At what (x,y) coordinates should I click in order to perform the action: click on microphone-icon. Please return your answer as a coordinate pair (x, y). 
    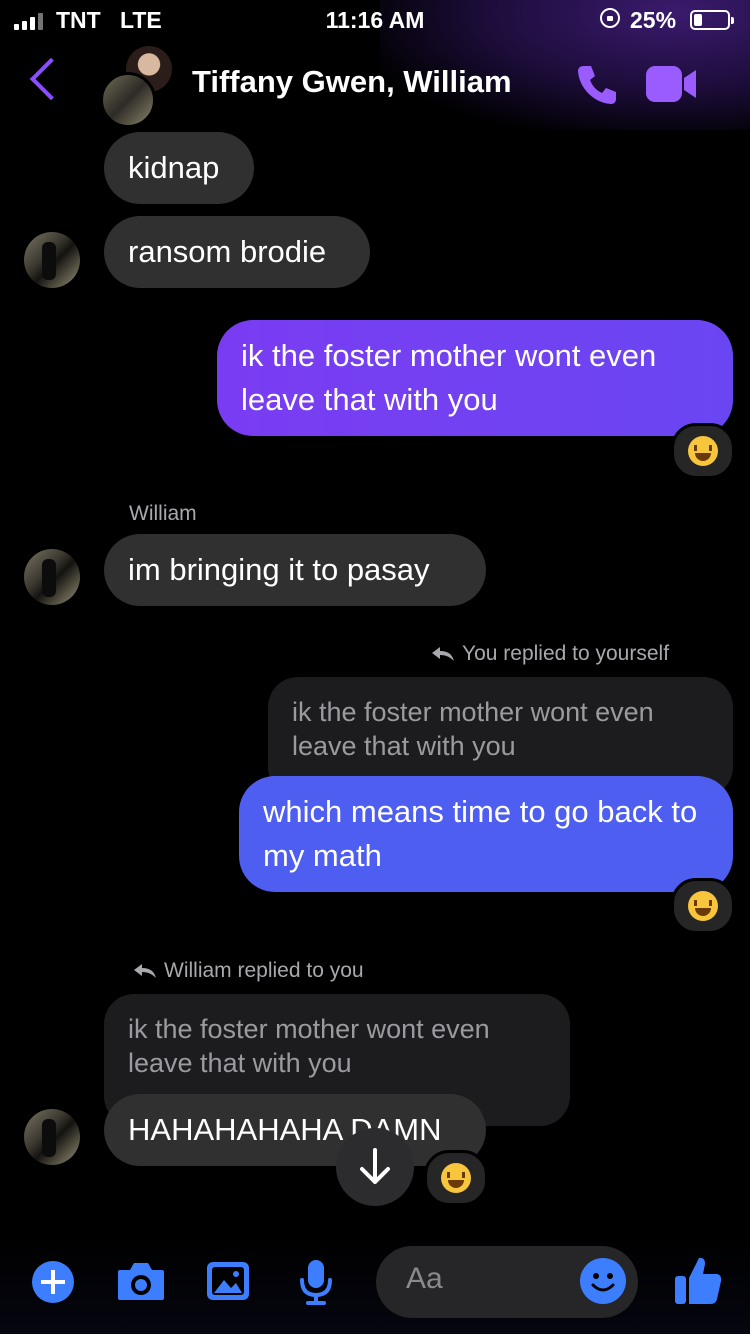
    Looking at the image, I should click on (316, 1282).